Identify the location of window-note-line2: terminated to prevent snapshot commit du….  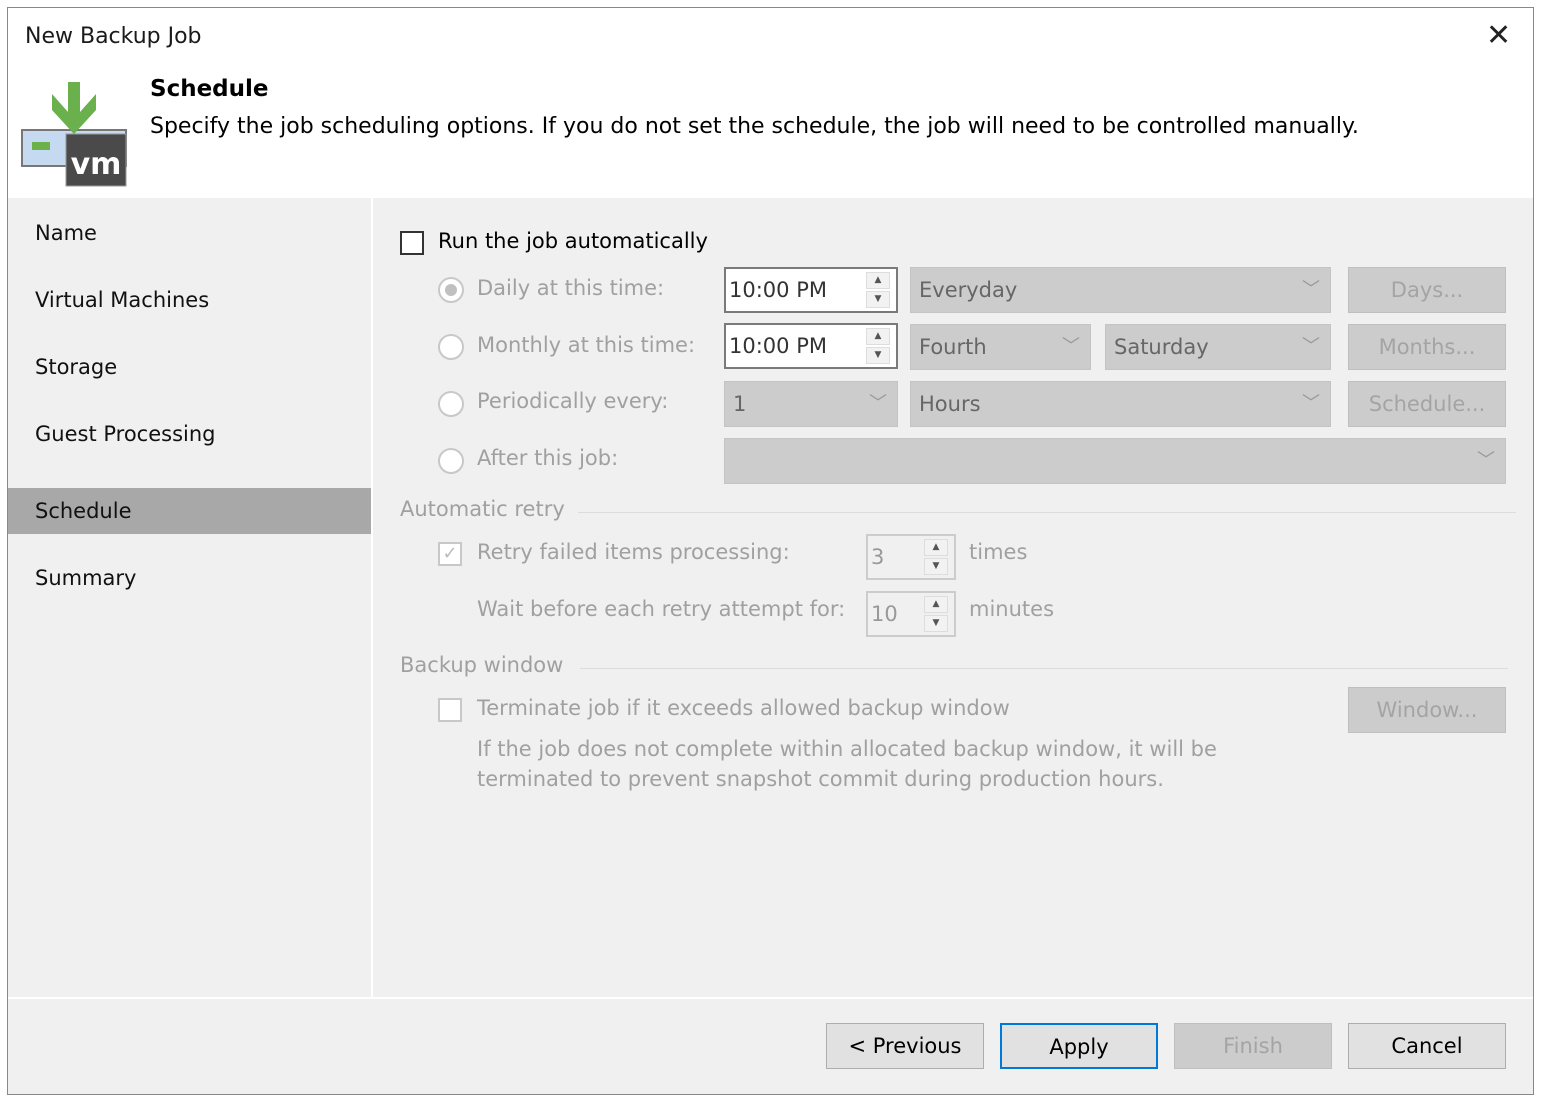
(820, 779).